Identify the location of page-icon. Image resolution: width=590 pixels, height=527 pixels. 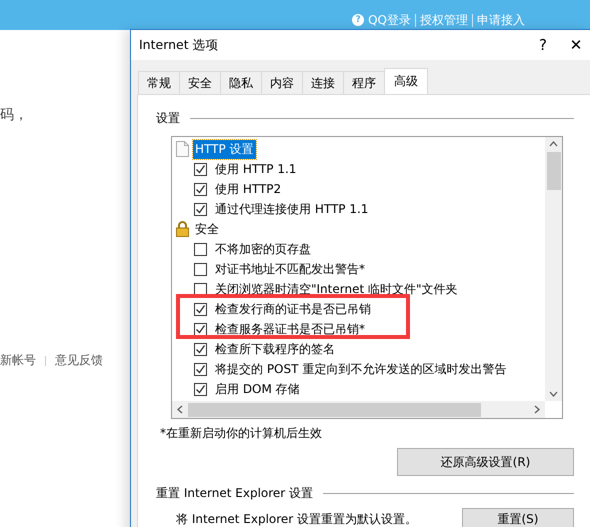
(182, 149).